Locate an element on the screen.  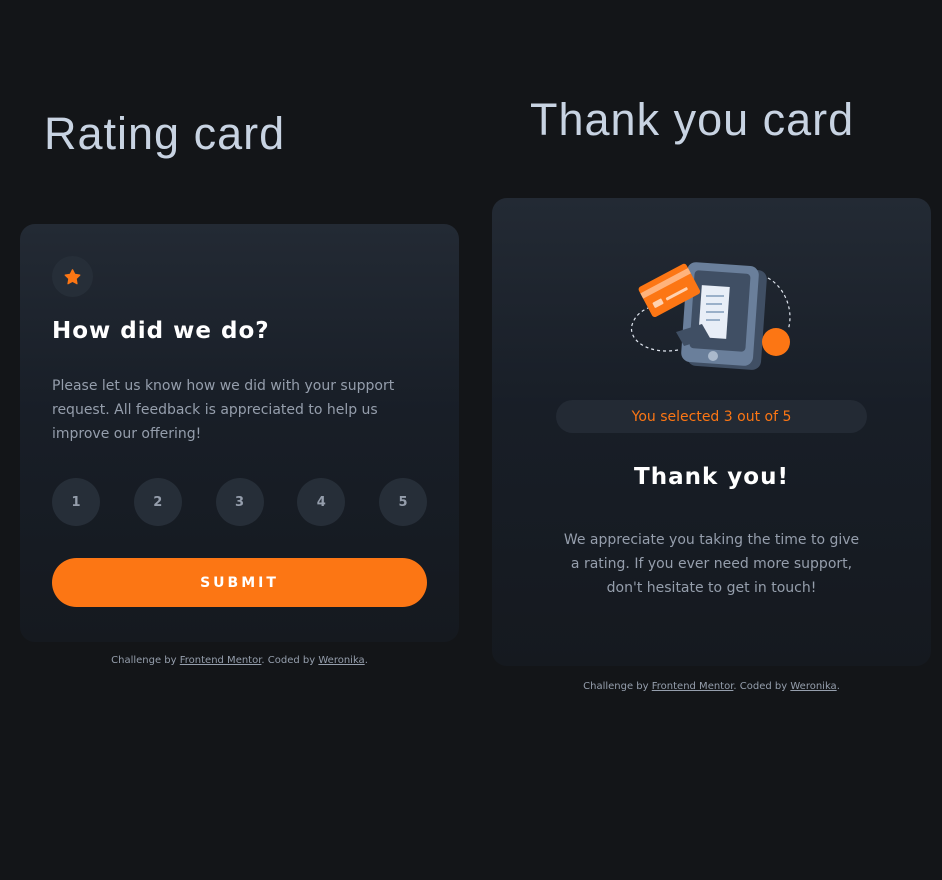
rating-card-title: How did we do? is located at coordinates (161, 331).